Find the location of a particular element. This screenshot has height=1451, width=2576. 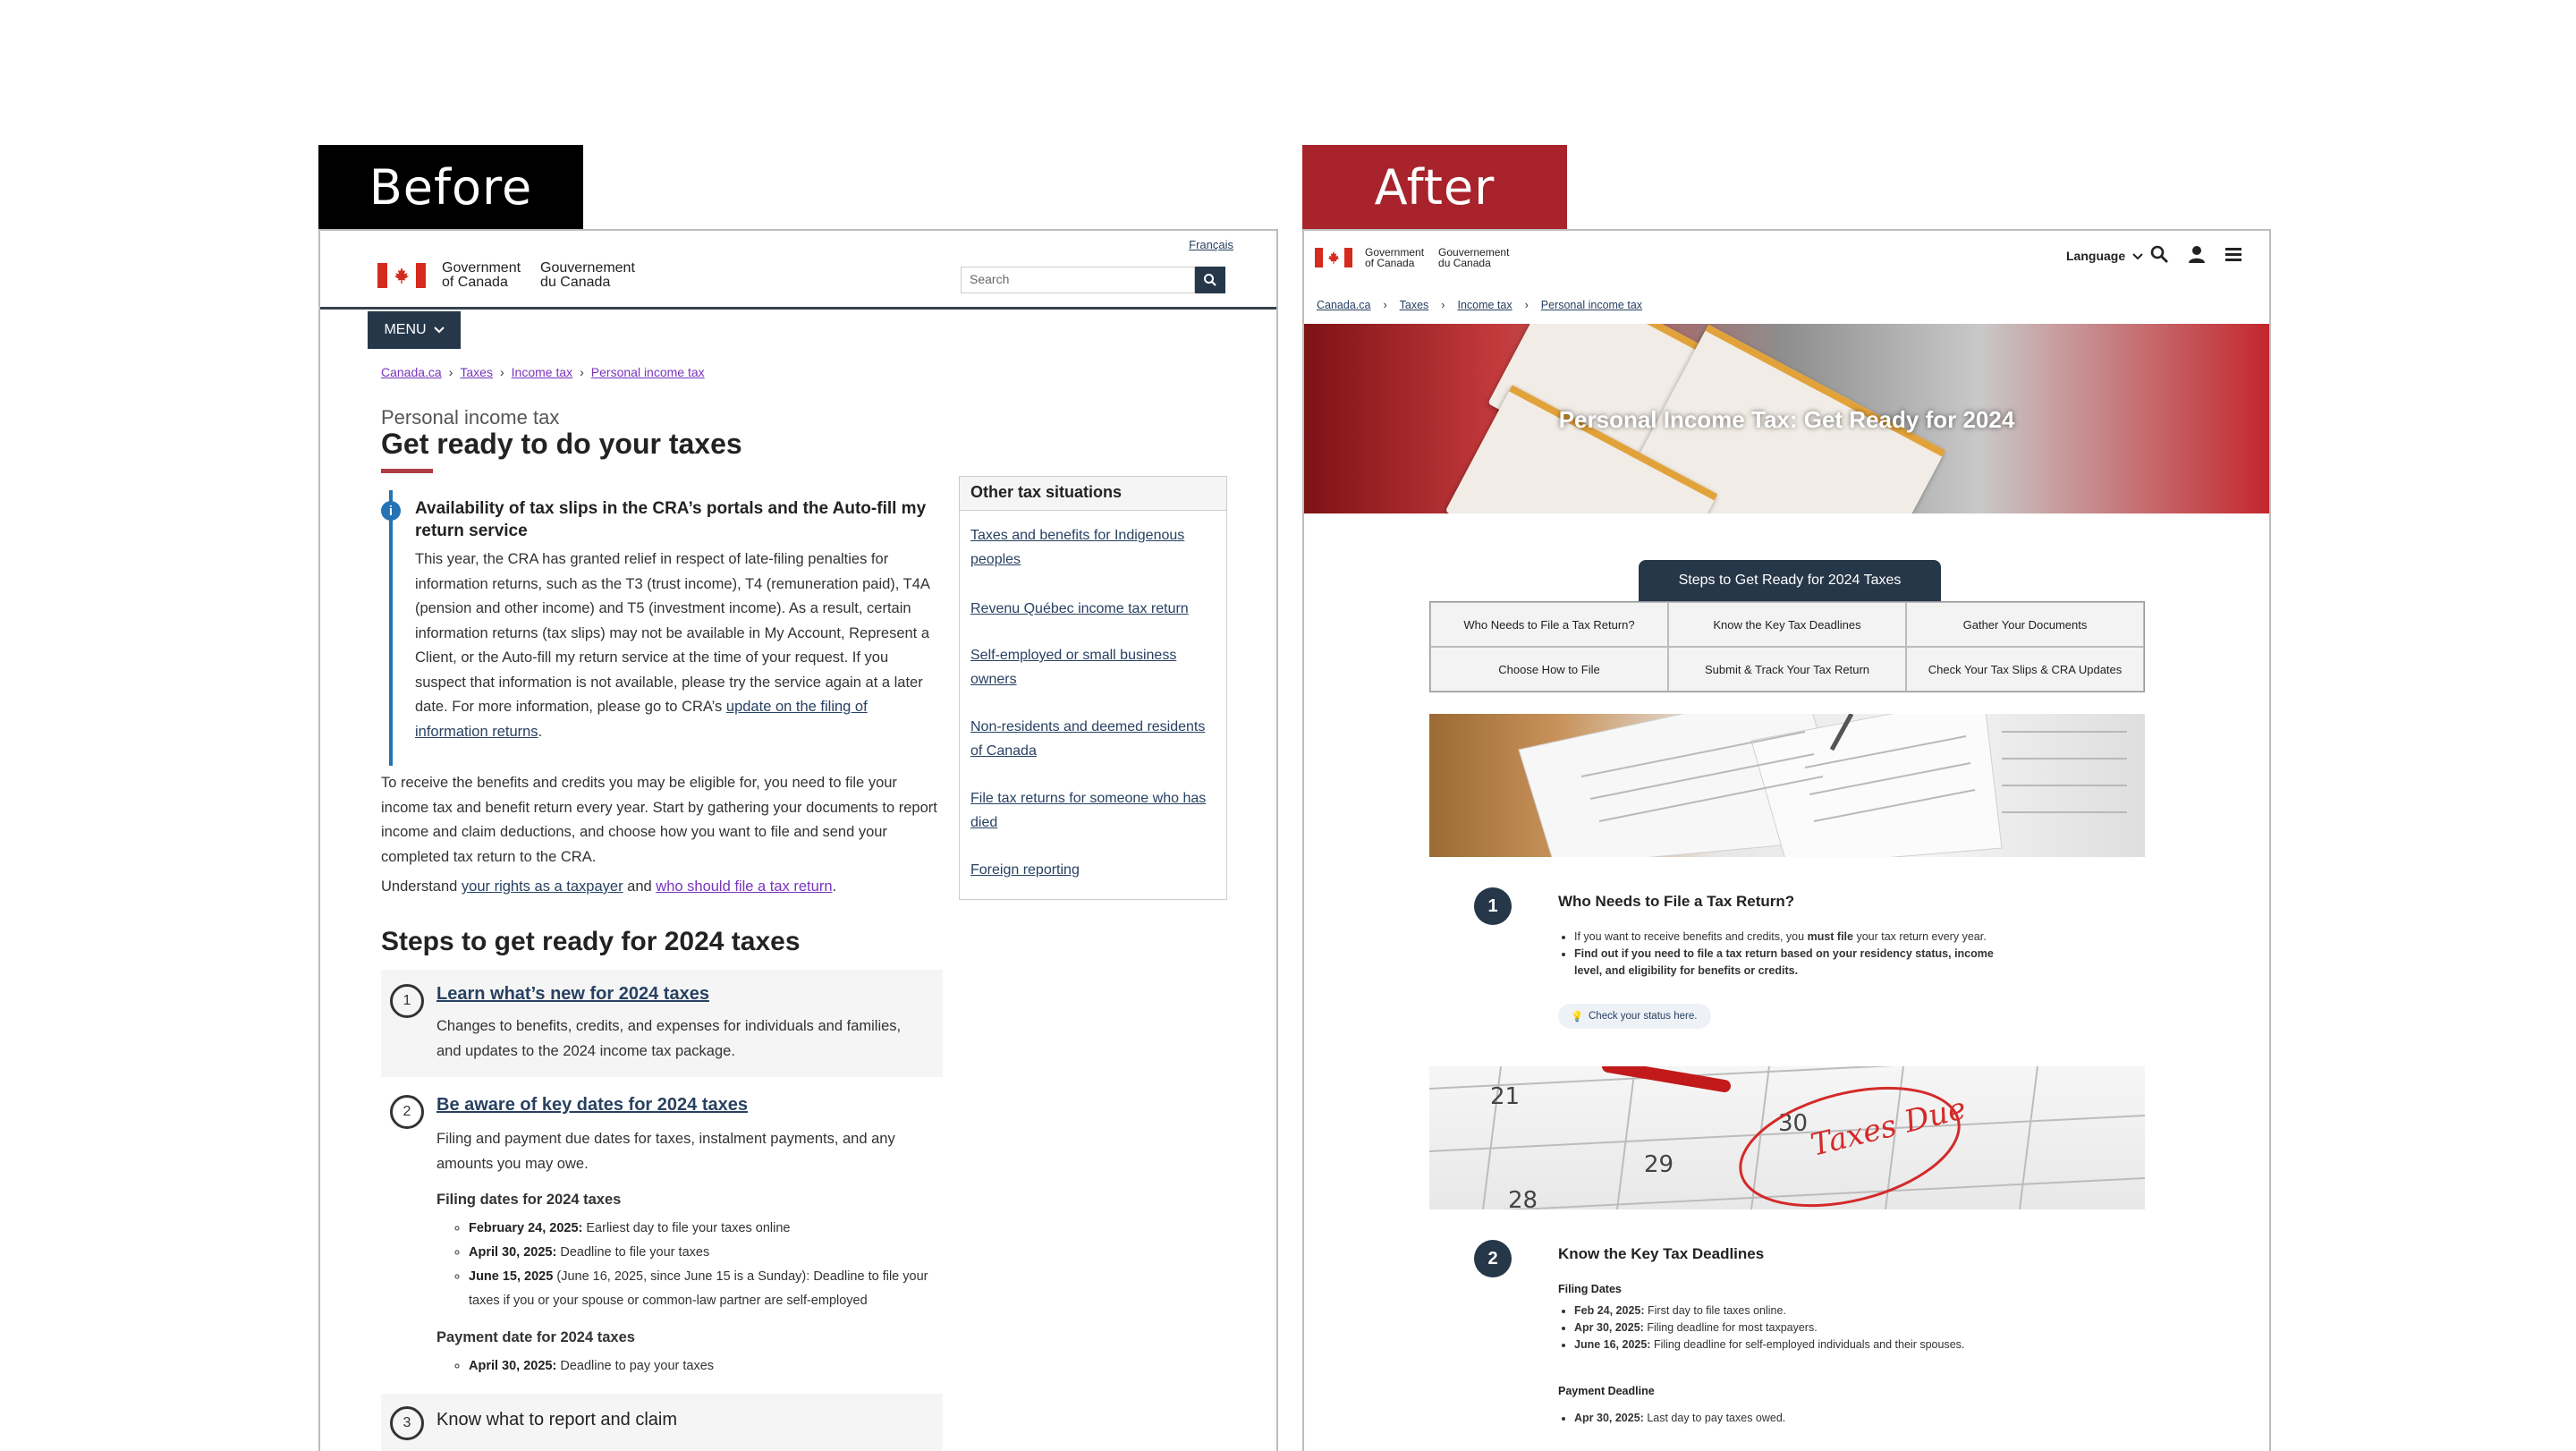

filing-dates-heading: Filing Dates is located at coordinates (1590, 1289).